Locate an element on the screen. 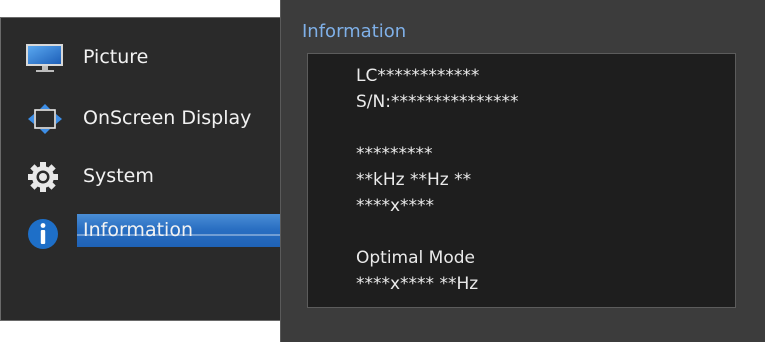 This screenshot has height=342, width=769. menu-item-system: System is located at coordinates (141, 177).